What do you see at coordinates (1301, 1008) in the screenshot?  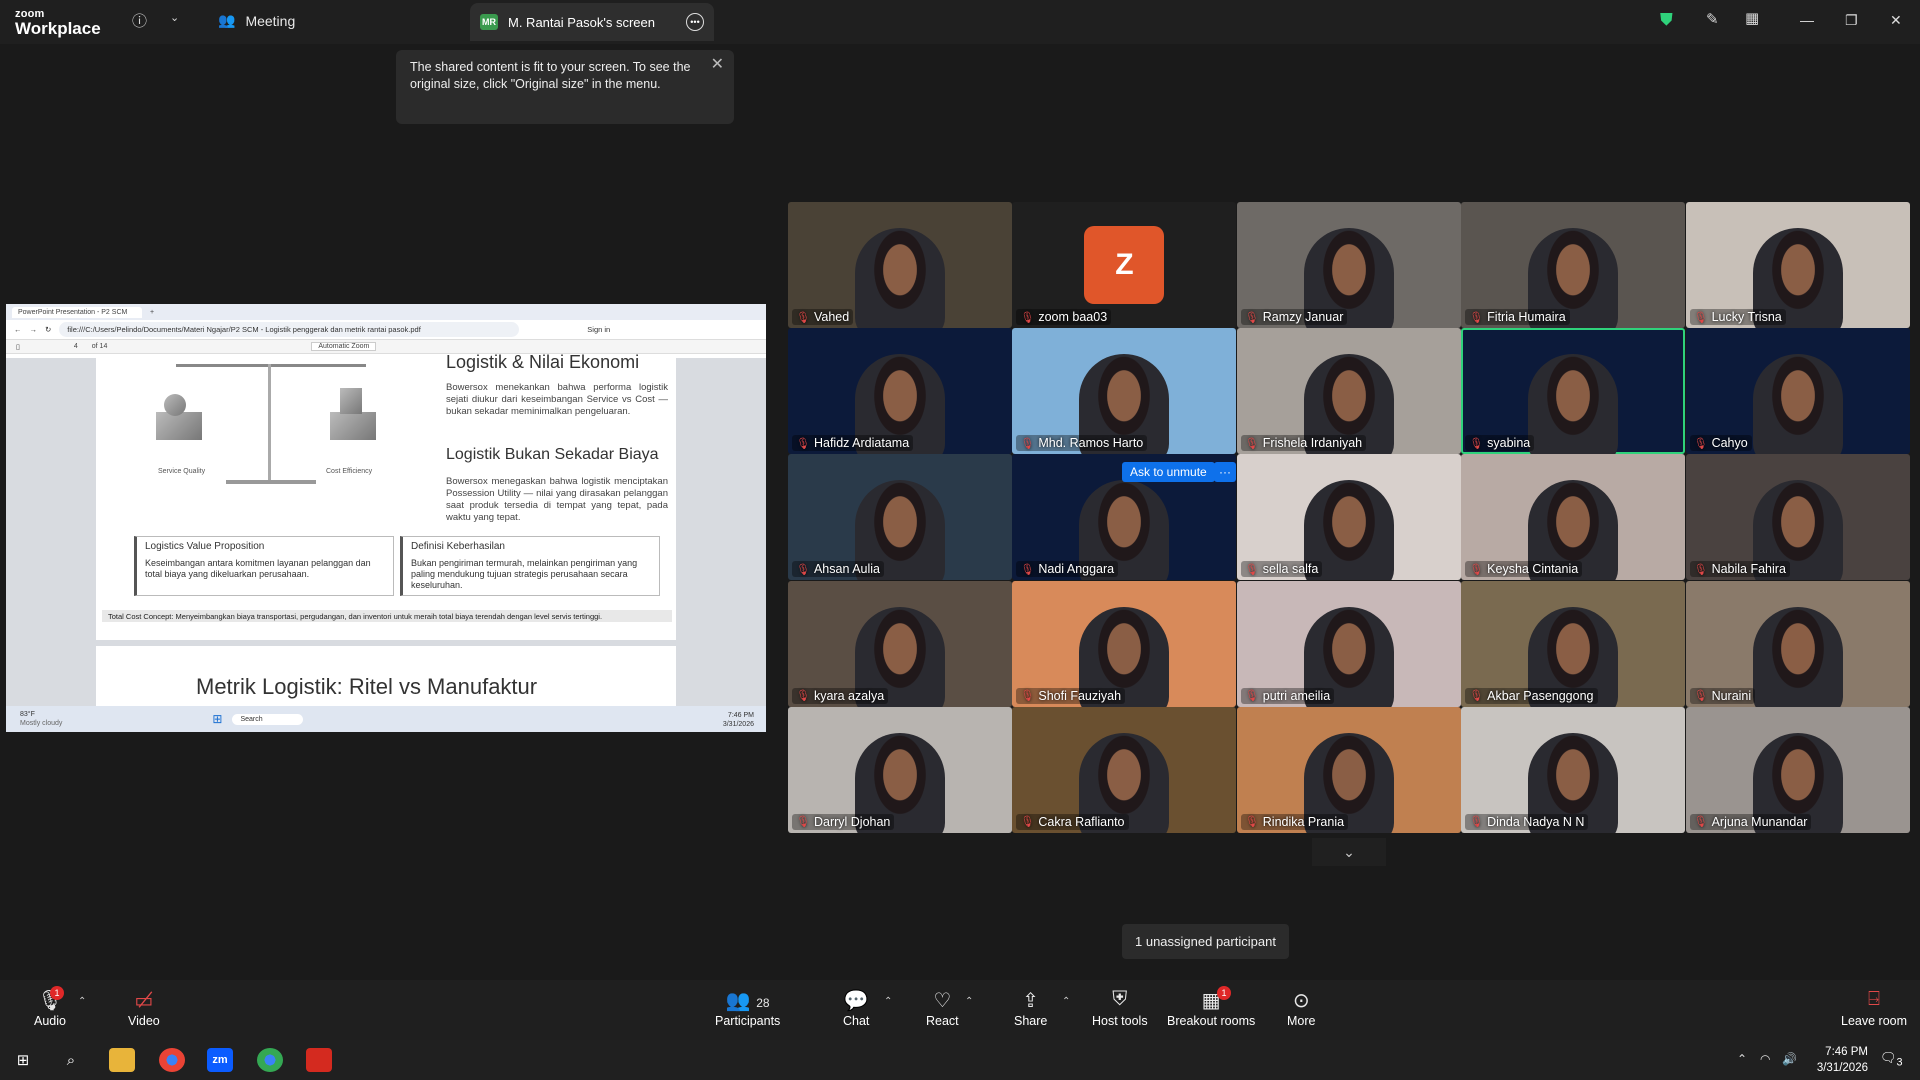 I see `more-button: ⊙ More` at bounding box center [1301, 1008].